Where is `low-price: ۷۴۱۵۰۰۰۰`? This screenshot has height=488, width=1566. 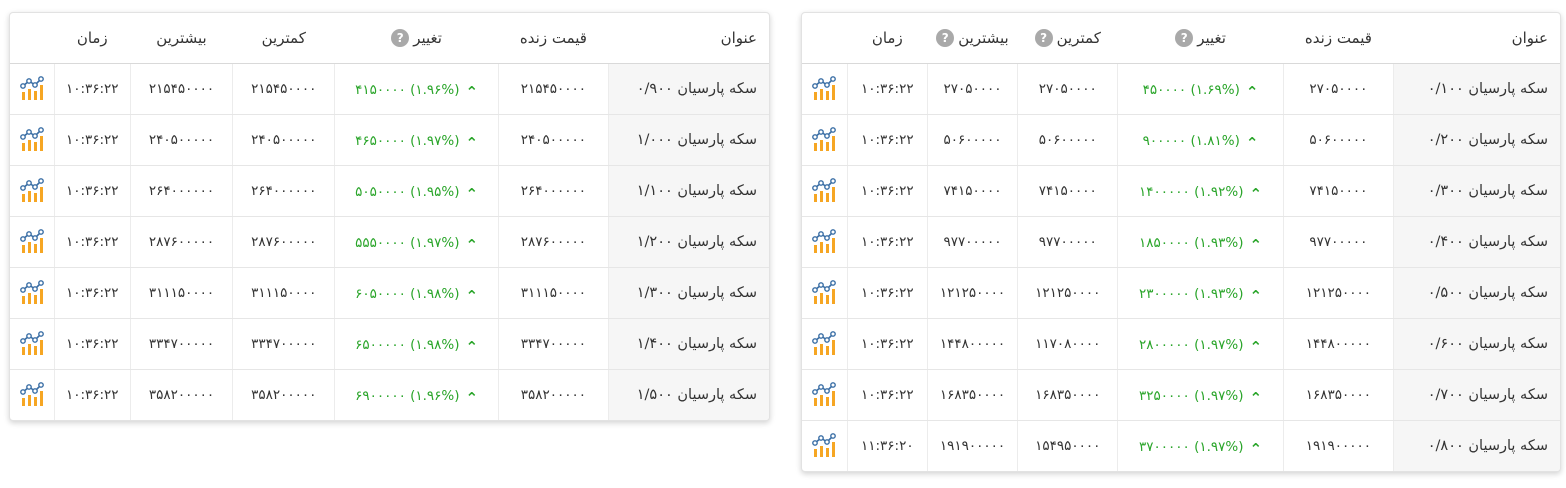
low-price: ۷۴۱۵۰۰۰۰ is located at coordinates (1067, 191).